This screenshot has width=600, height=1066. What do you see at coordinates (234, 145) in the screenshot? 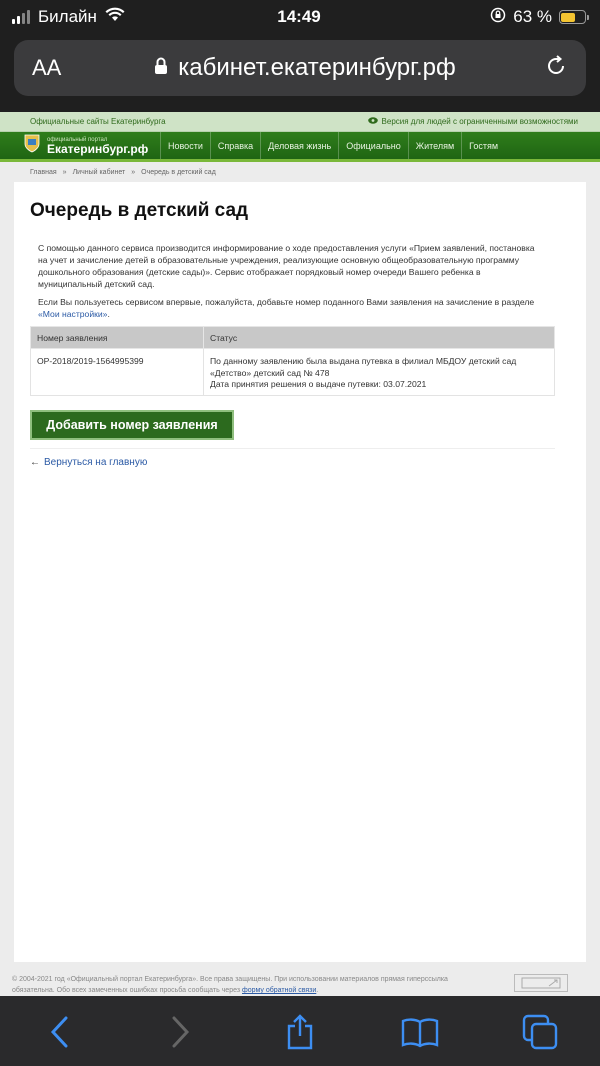
I see `menu-item-help: Справка` at bounding box center [234, 145].